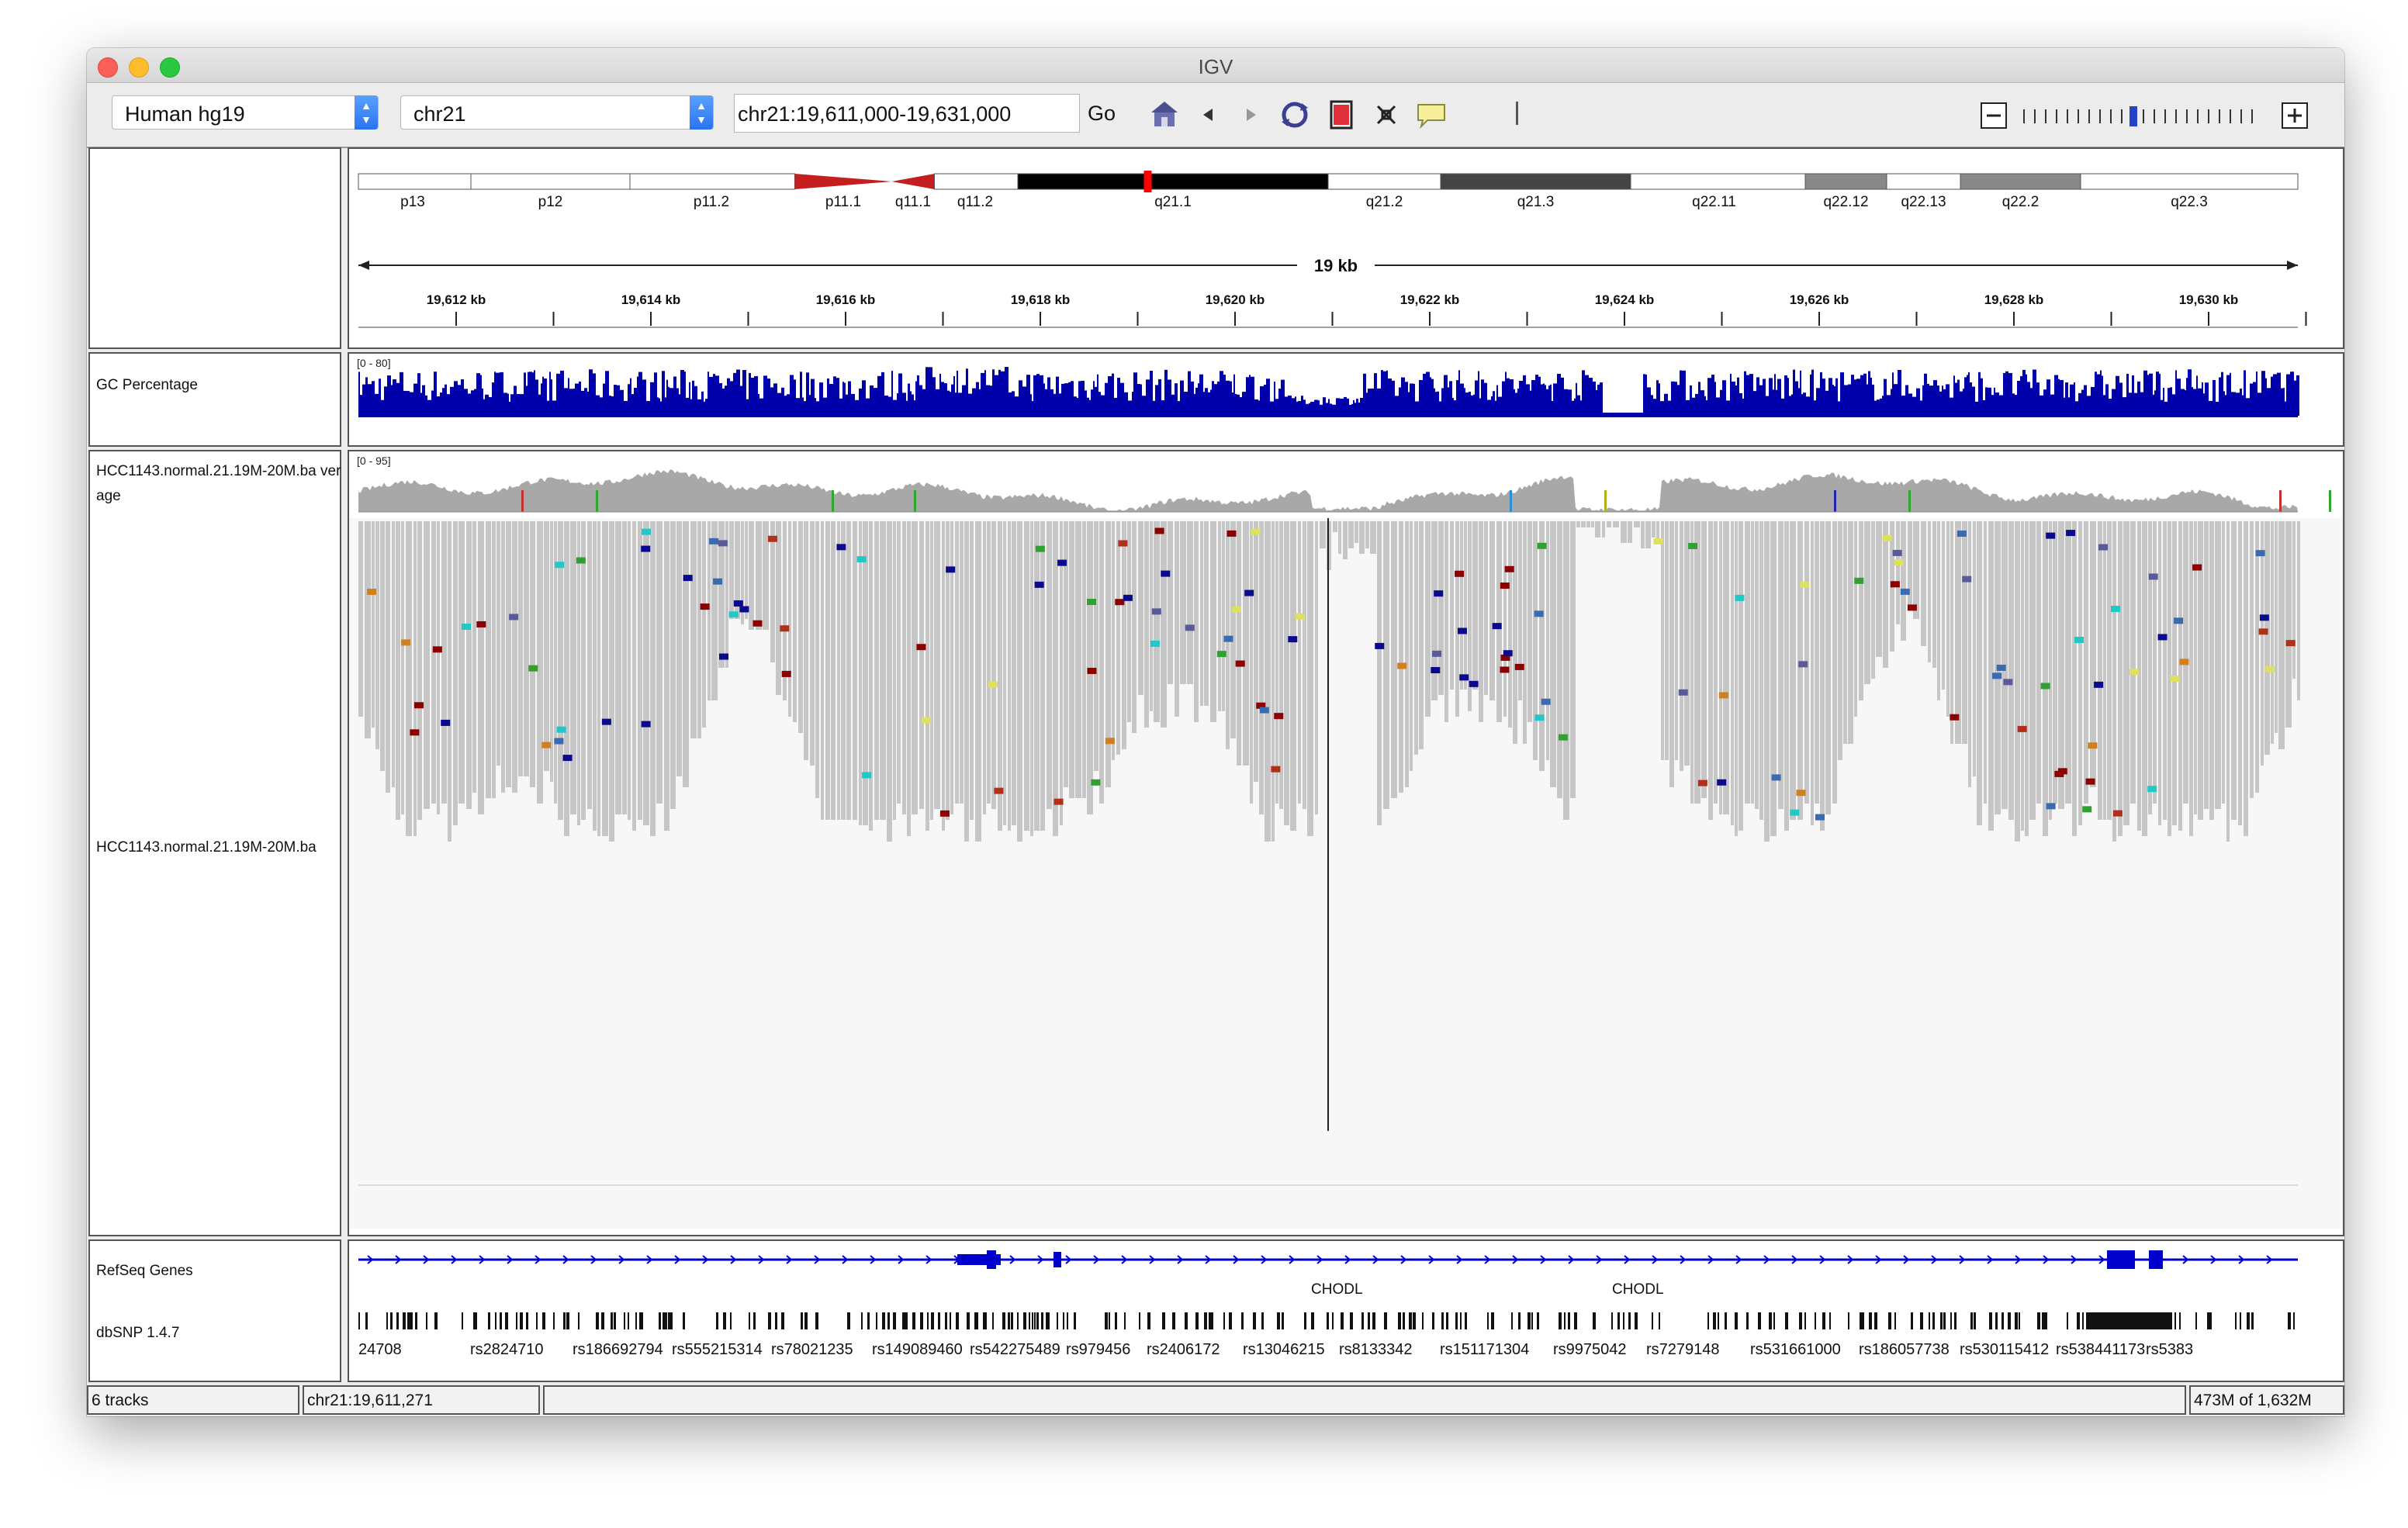  I want to click on status-track-count: 6 tracks, so click(193, 1400).